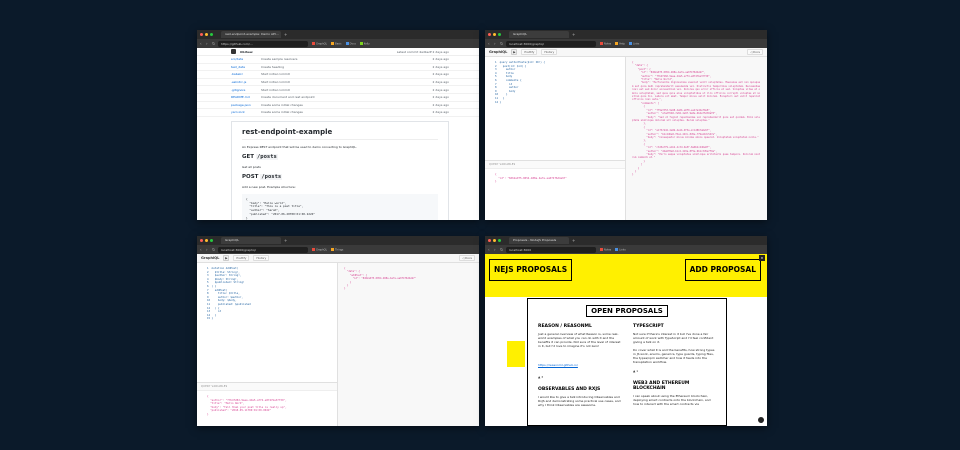 Image resolution: width=960 pixels, height=450 pixels. What do you see at coordinates (364, 43) in the screenshot?
I see `bookmark: Kelly` at bounding box center [364, 43].